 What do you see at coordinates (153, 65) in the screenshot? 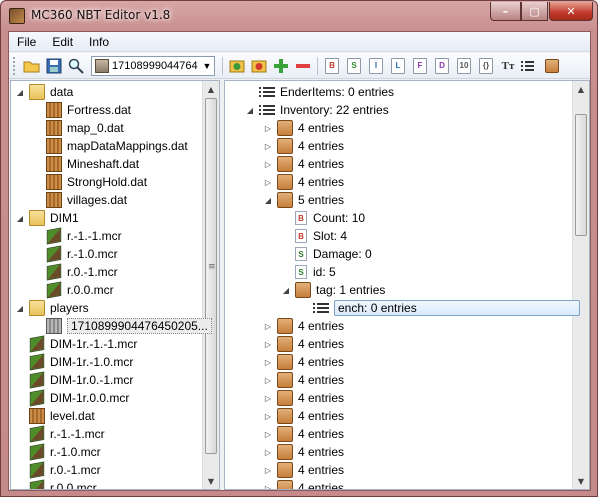
I see `region-select: 17108999044764 ▼` at bounding box center [153, 65].